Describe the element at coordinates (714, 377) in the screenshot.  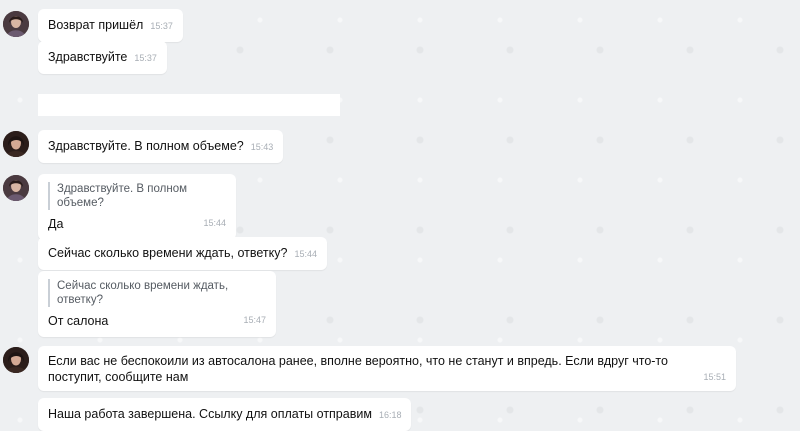
I see `message-time: 15:51` at that location.